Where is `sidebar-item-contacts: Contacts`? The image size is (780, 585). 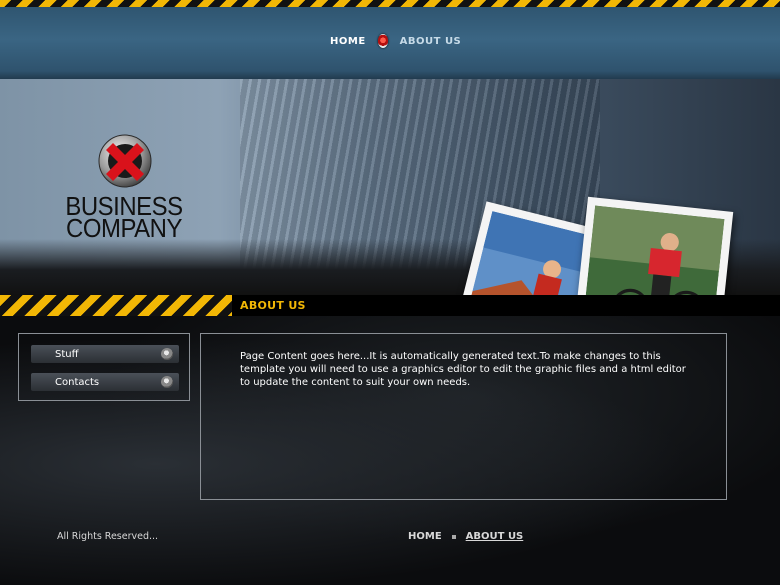 sidebar-item-contacts: Contacts is located at coordinates (105, 382).